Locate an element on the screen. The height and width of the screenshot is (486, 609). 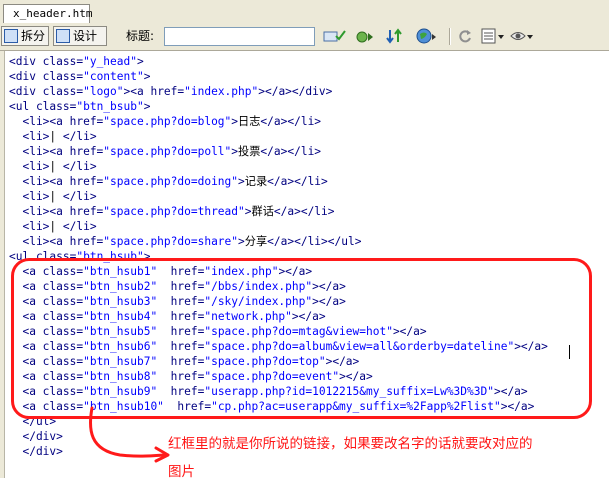
split-view-button: 拆分 is located at coordinates (25, 36).